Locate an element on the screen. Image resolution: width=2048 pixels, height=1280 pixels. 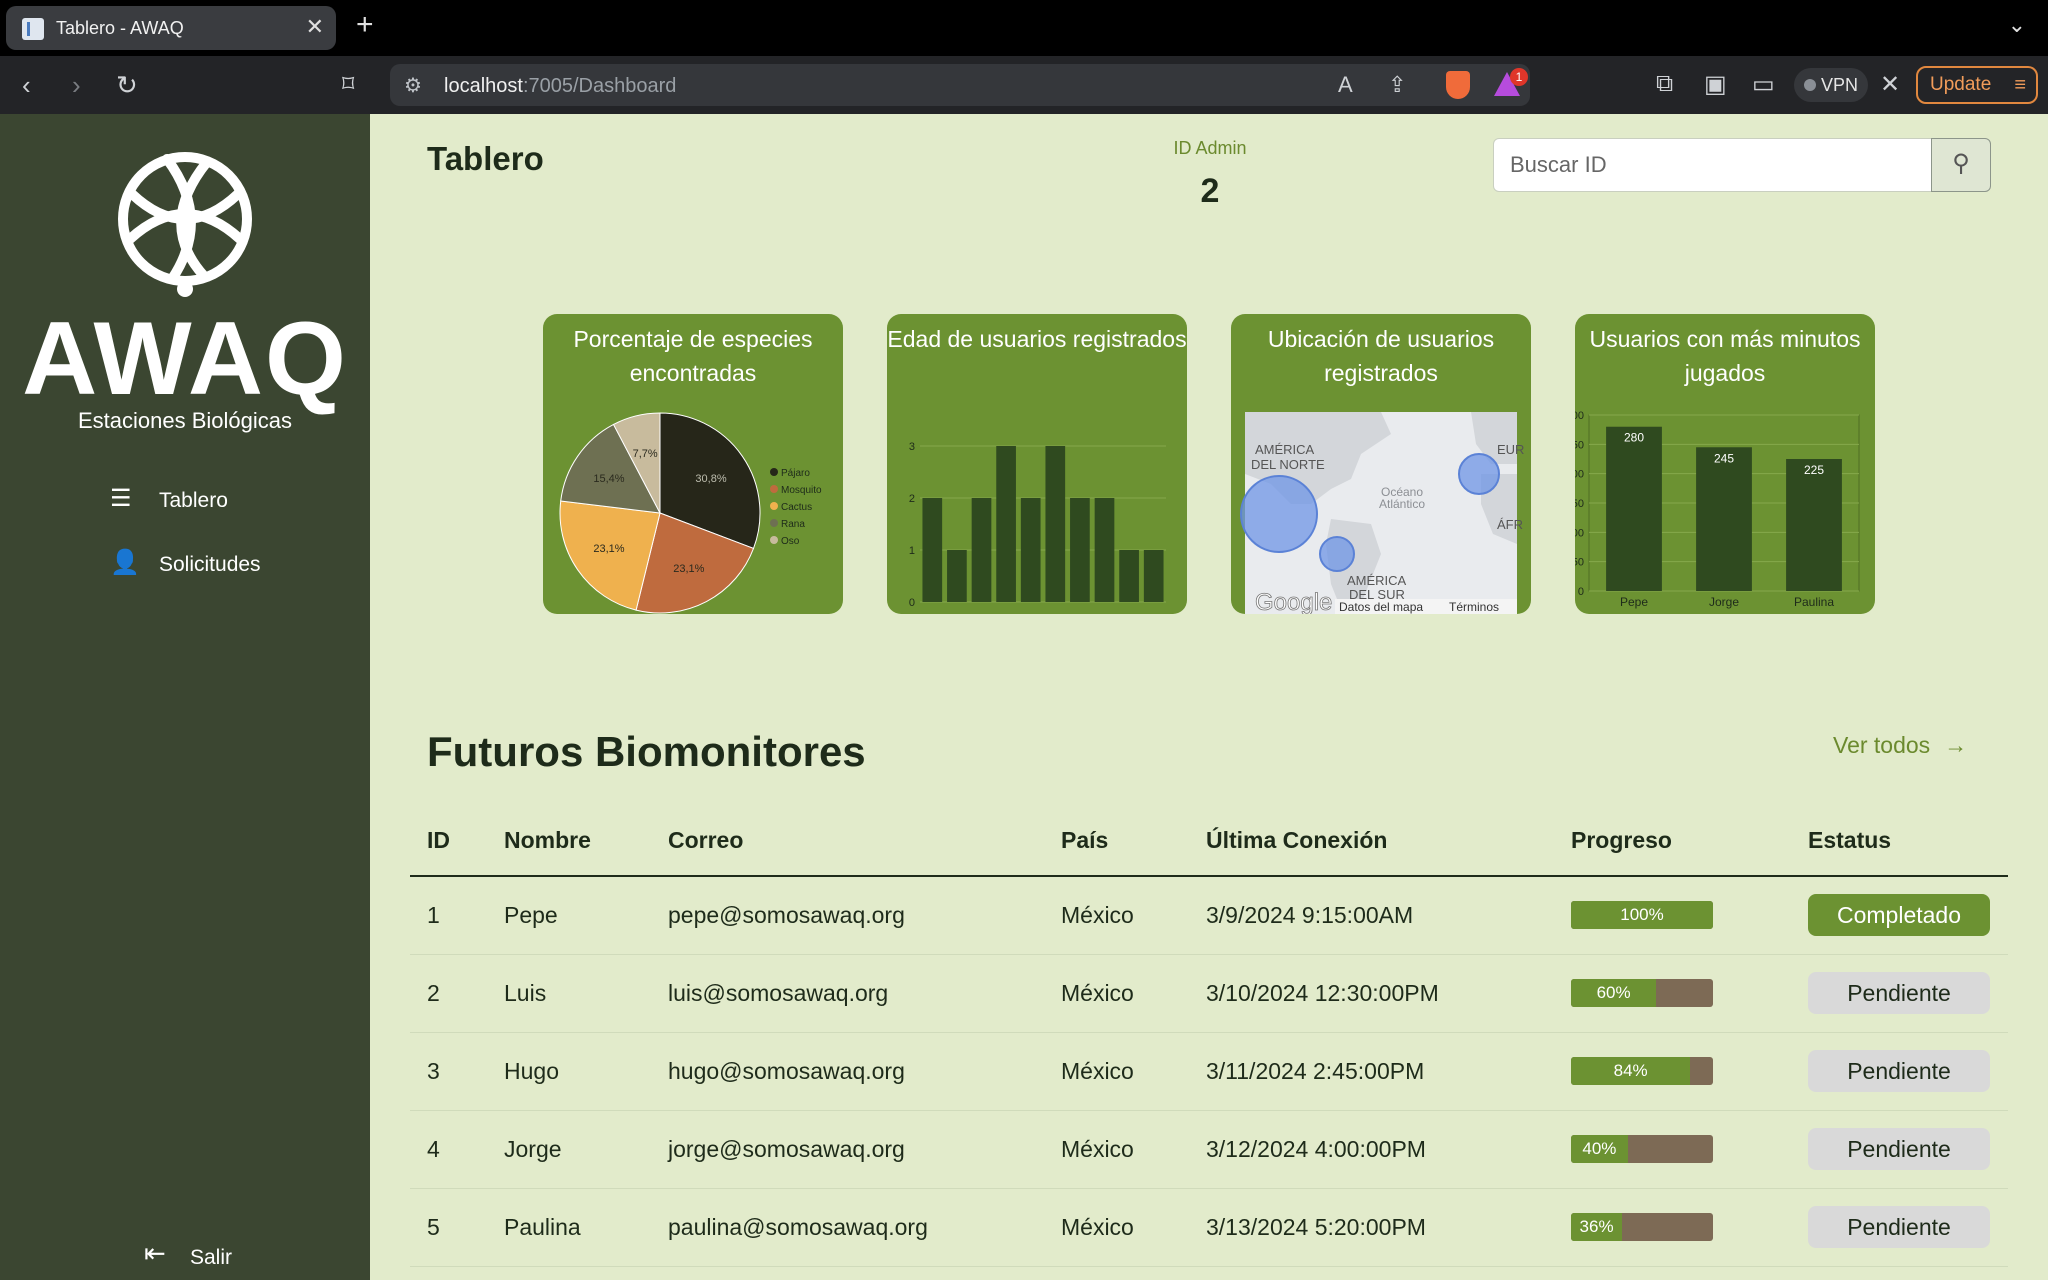
share-icon: ⇪ is located at coordinates (1397, 85).